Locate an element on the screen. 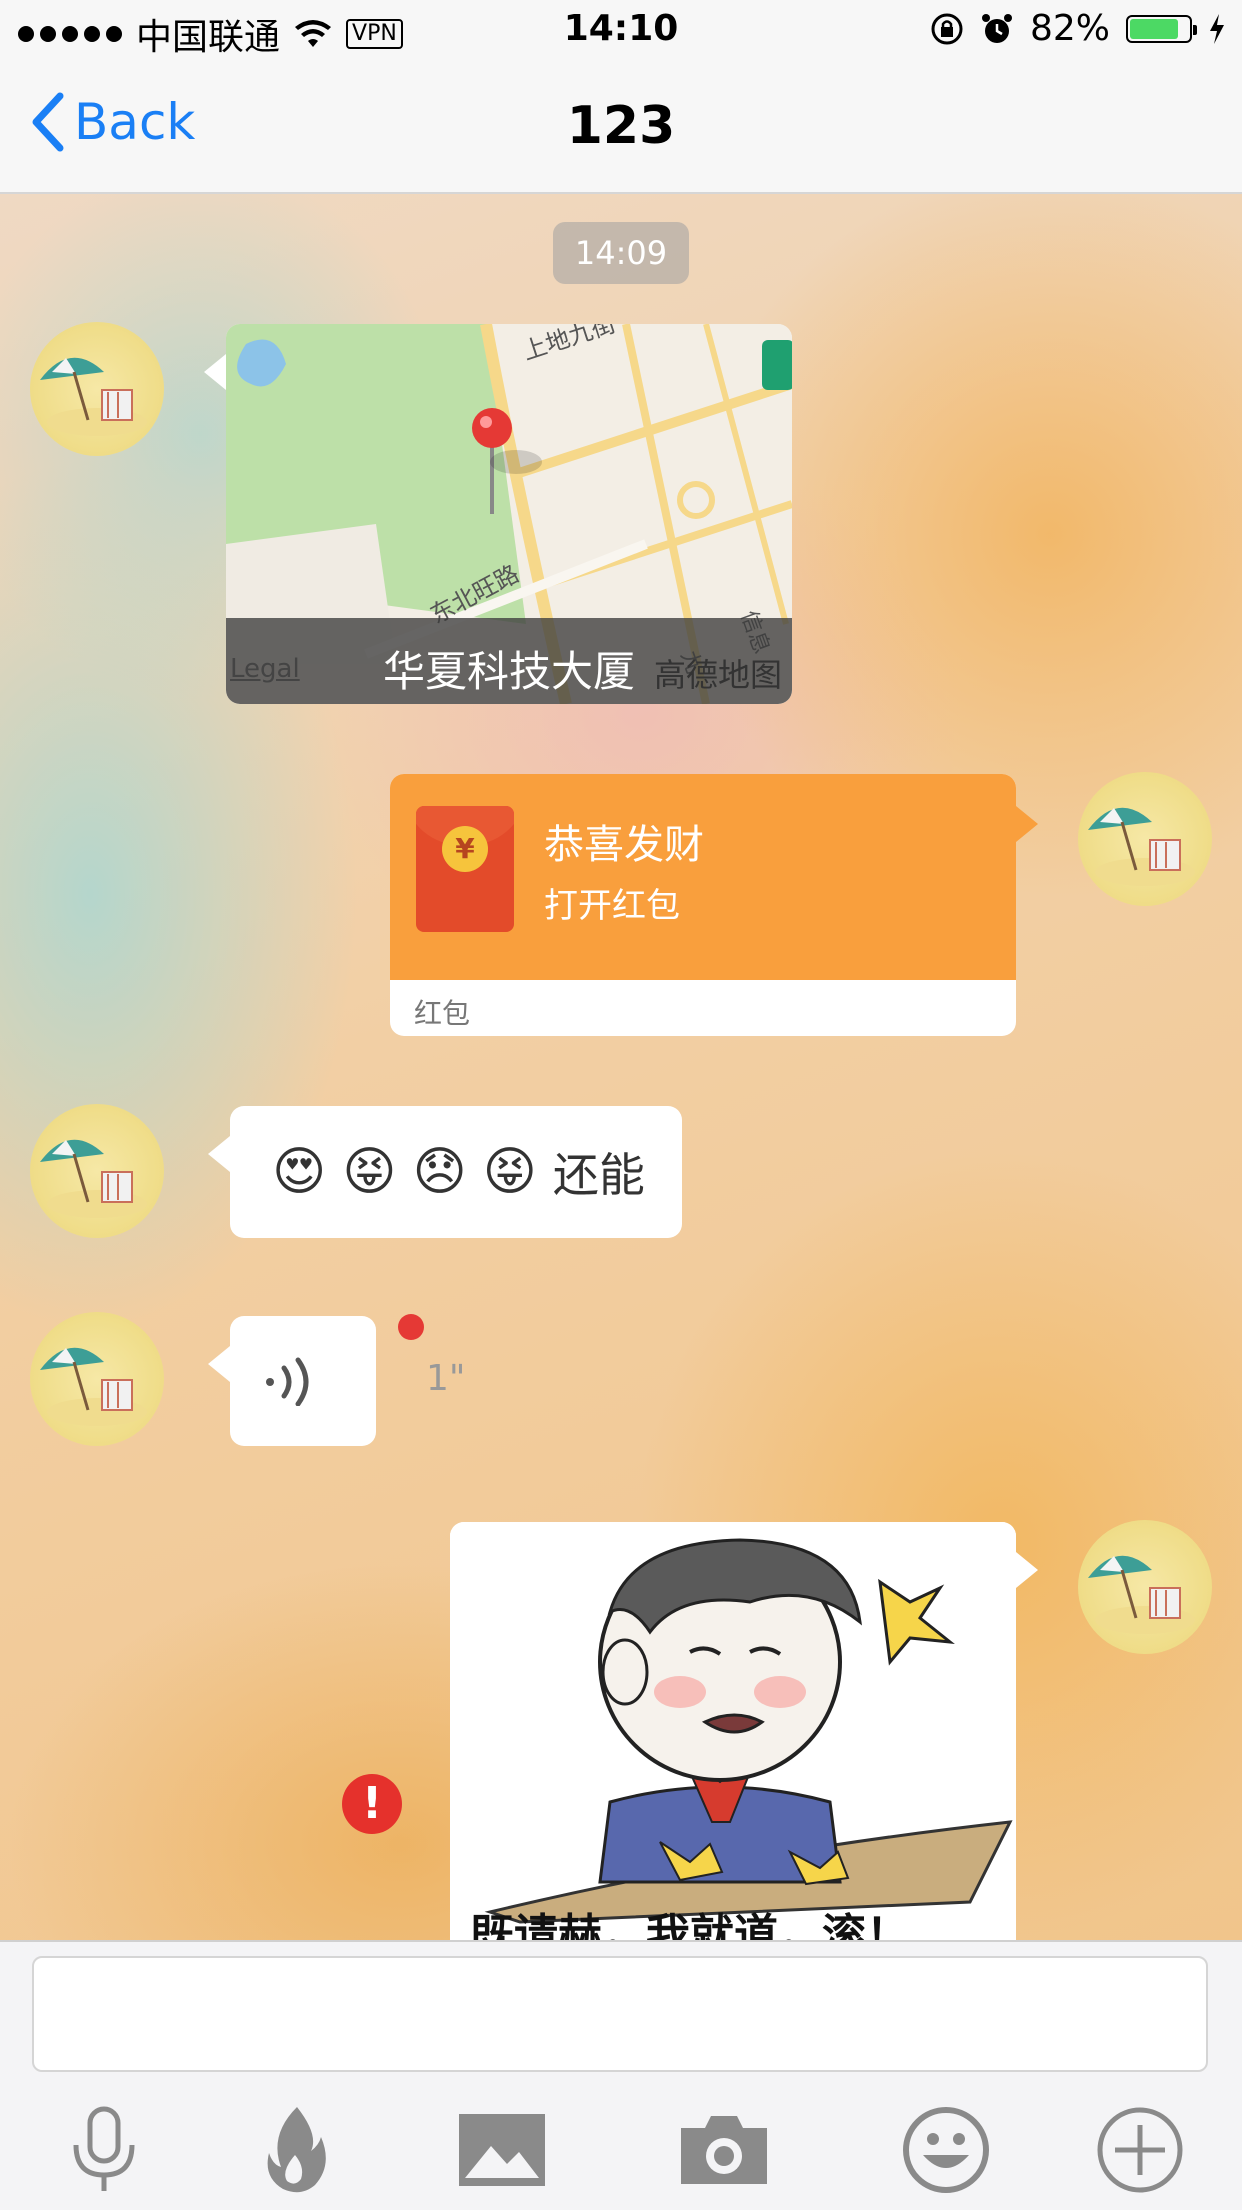  microphone-button is located at coordinates (104, 2150).